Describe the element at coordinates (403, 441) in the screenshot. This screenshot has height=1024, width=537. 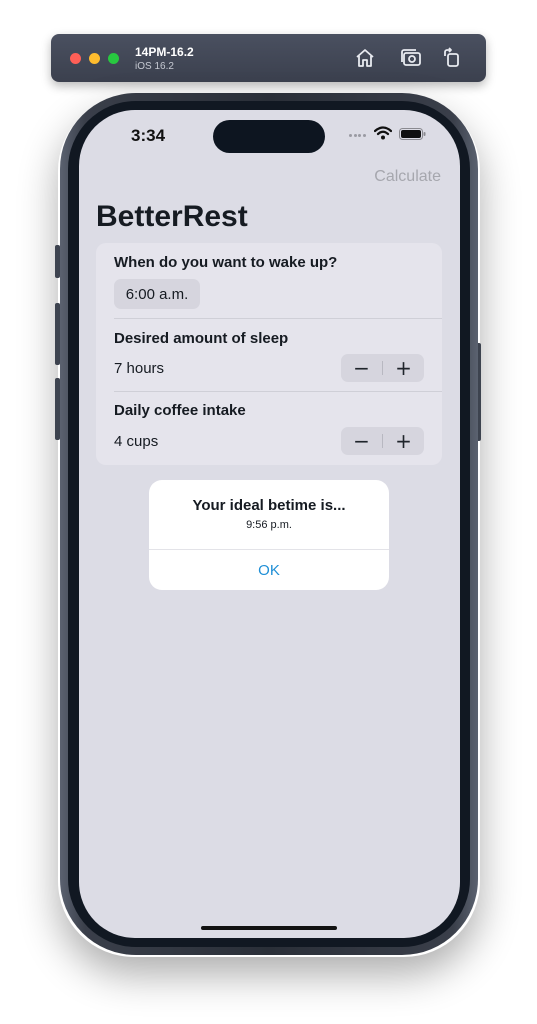
I see `coffee-increment-button: +` at that location.